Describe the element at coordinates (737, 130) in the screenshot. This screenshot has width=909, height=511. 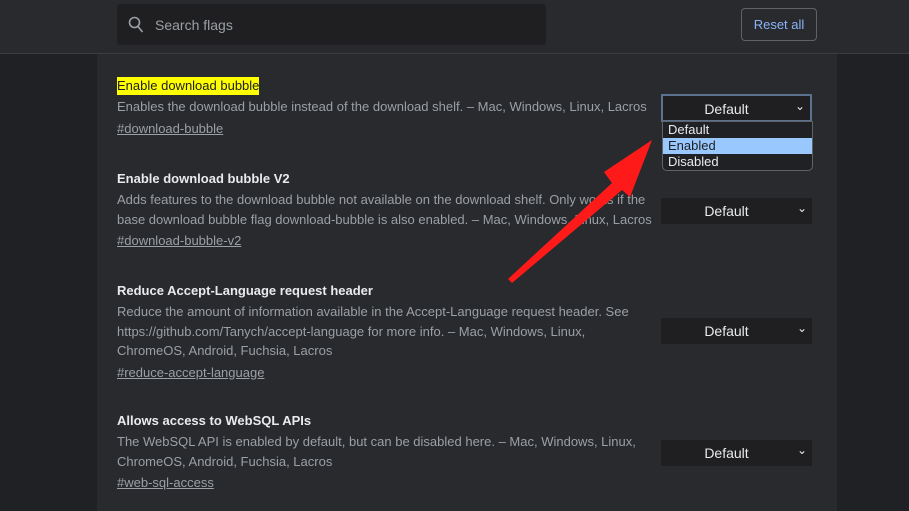
I see `option-default: Default` at that location.